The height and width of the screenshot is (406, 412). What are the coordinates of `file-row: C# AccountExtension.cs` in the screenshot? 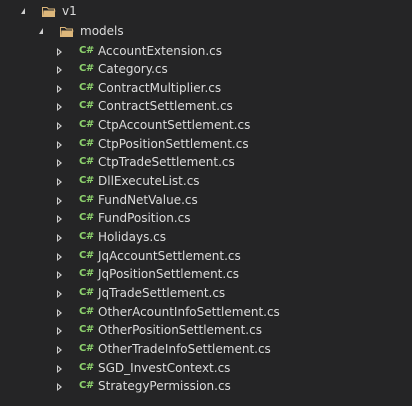 It's located at (206, 51).